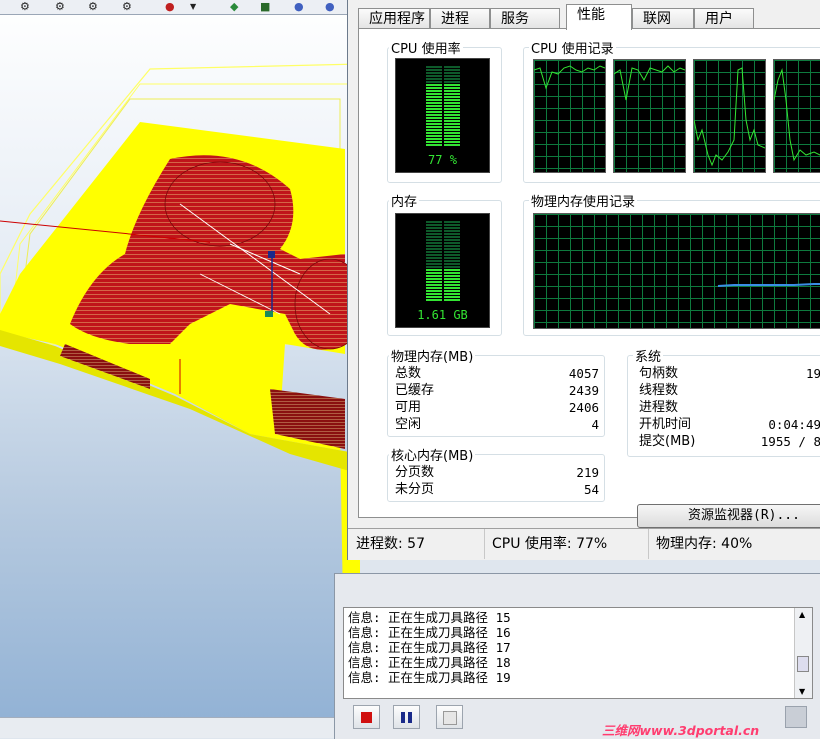 This screenshot has width=820, height=739. I want to click on stat-row: 可用 2406, so click(497, 407).